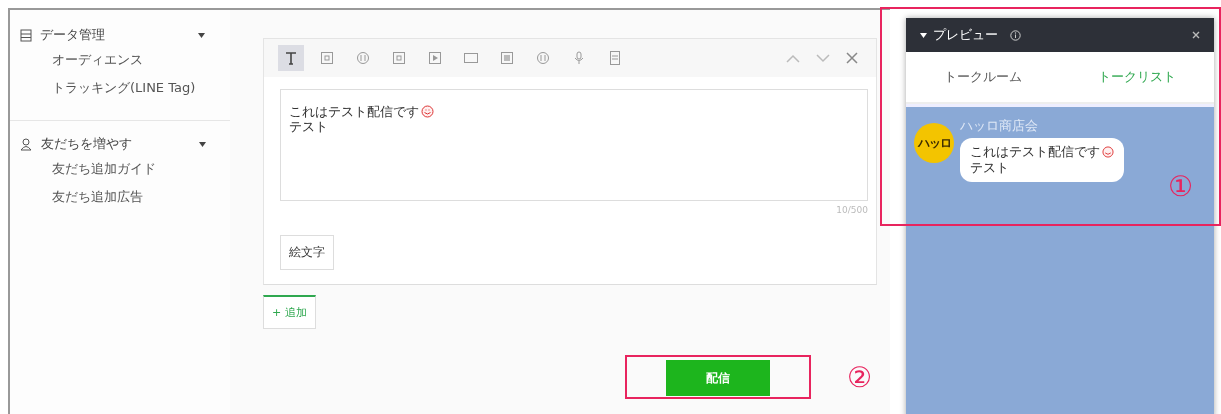 Image resolution: width=1221 pixels, height=414 pixels. I want to click on sidebar-section-label: 友だちを増やす, so click(116, 144).